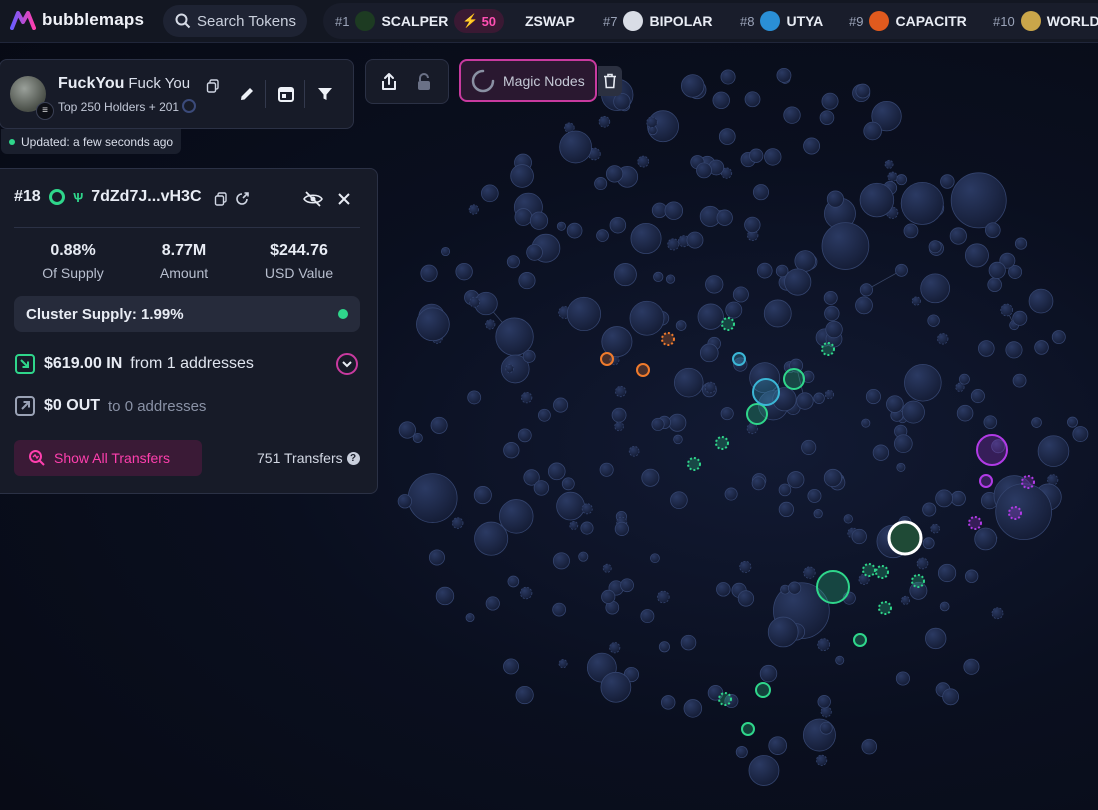  I want to click on hide-eye-icon, so click(313, 199).